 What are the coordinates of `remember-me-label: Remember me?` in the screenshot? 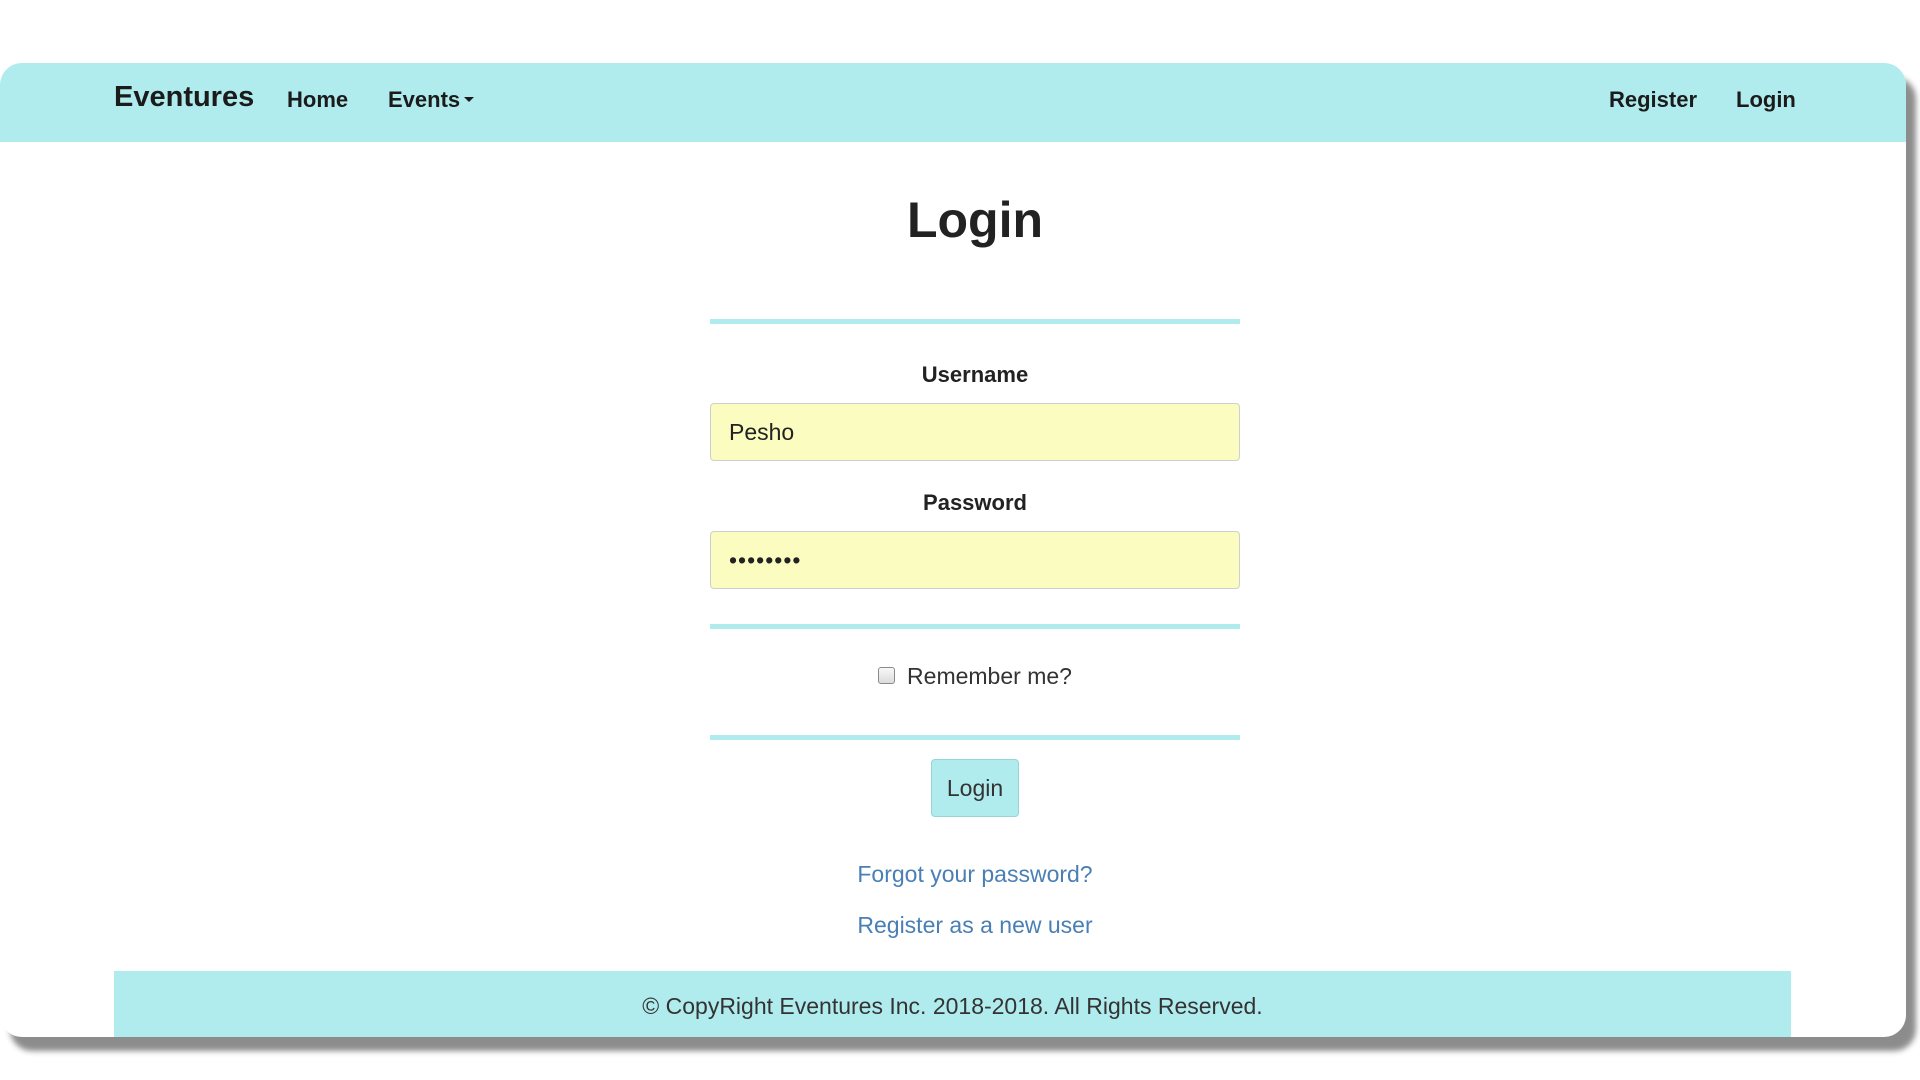 It's located at (989, 676).